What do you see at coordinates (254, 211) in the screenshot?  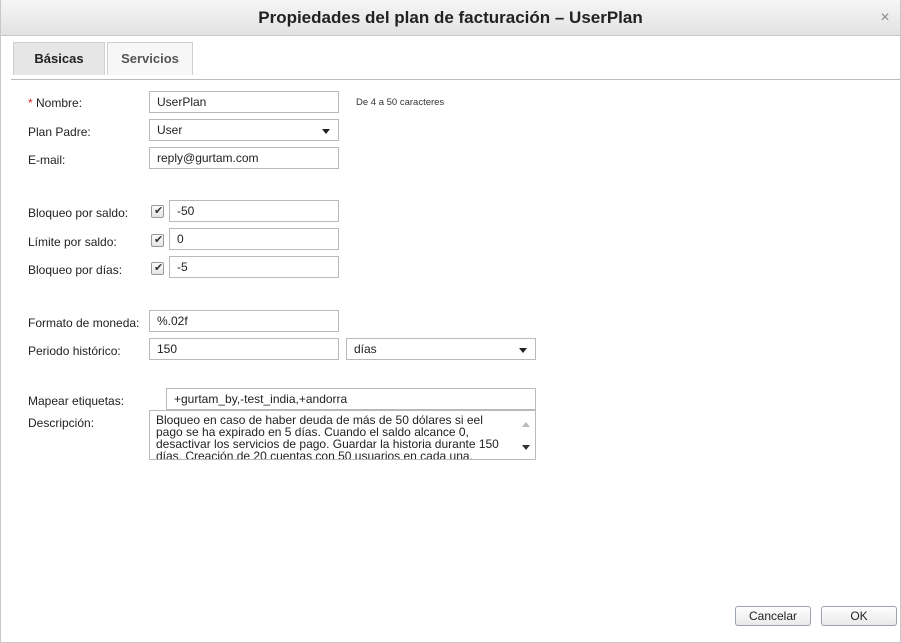 I see `block-balance-input: -50` at bounding box center [254, 211].